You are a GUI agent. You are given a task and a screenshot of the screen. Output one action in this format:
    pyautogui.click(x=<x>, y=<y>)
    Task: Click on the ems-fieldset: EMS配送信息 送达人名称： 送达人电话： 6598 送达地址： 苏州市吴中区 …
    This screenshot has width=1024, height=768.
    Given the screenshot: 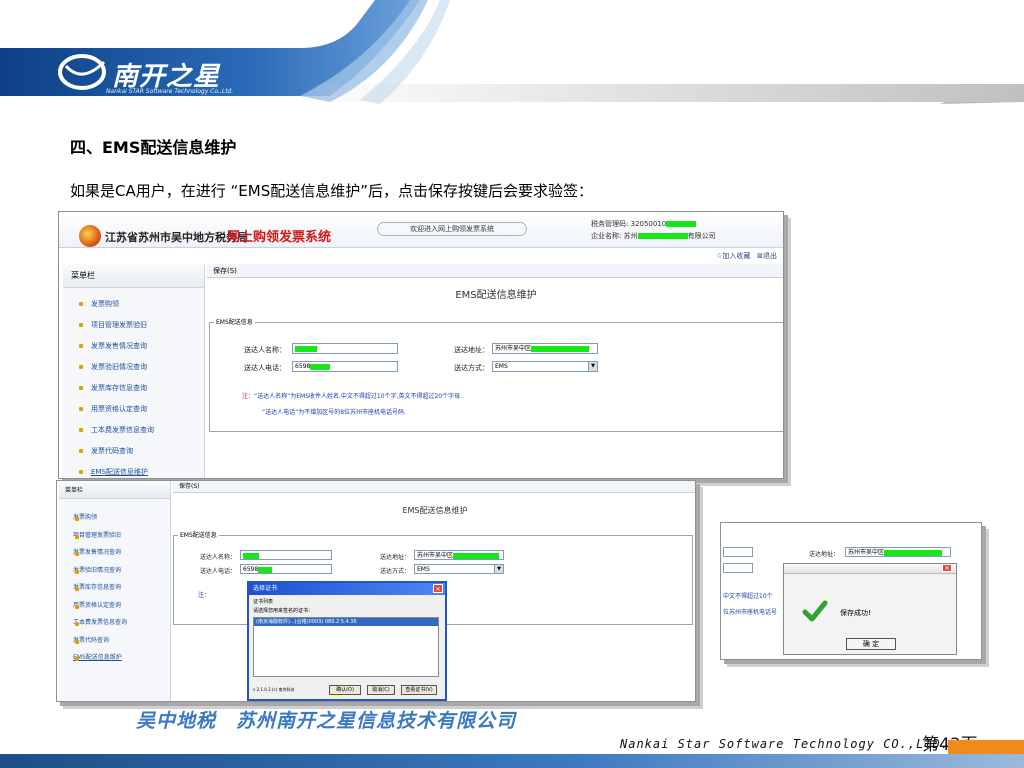 What is the action you would take?
    pyautogui.click(x=496, y=374)
    